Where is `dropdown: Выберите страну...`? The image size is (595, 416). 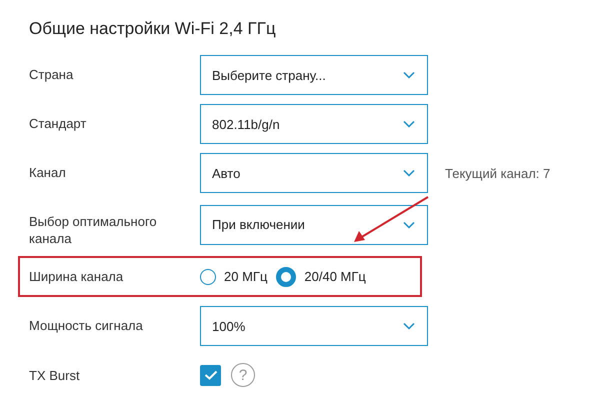
dropdown: Выберите страну... is located at coordinates (314, 75).